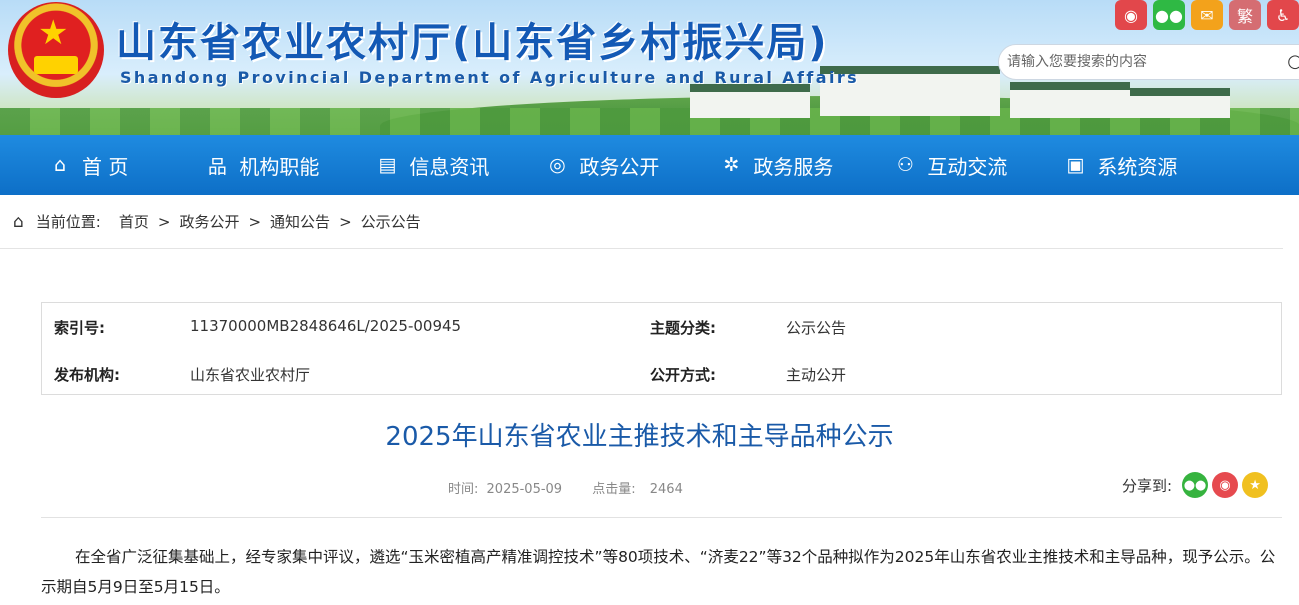  I want to click on search-icon: ○, so click(1293, 61).